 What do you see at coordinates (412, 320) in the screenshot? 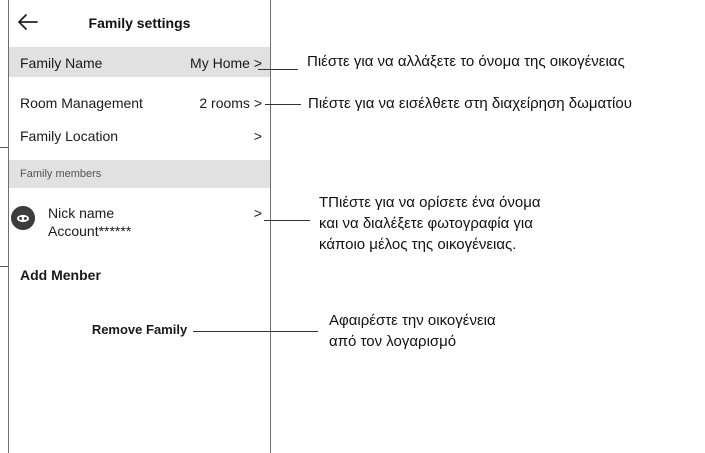
I see `annotation-remove-line-1: Αφαιρέστε την οικογένεια` at bounding box center [412, 320].